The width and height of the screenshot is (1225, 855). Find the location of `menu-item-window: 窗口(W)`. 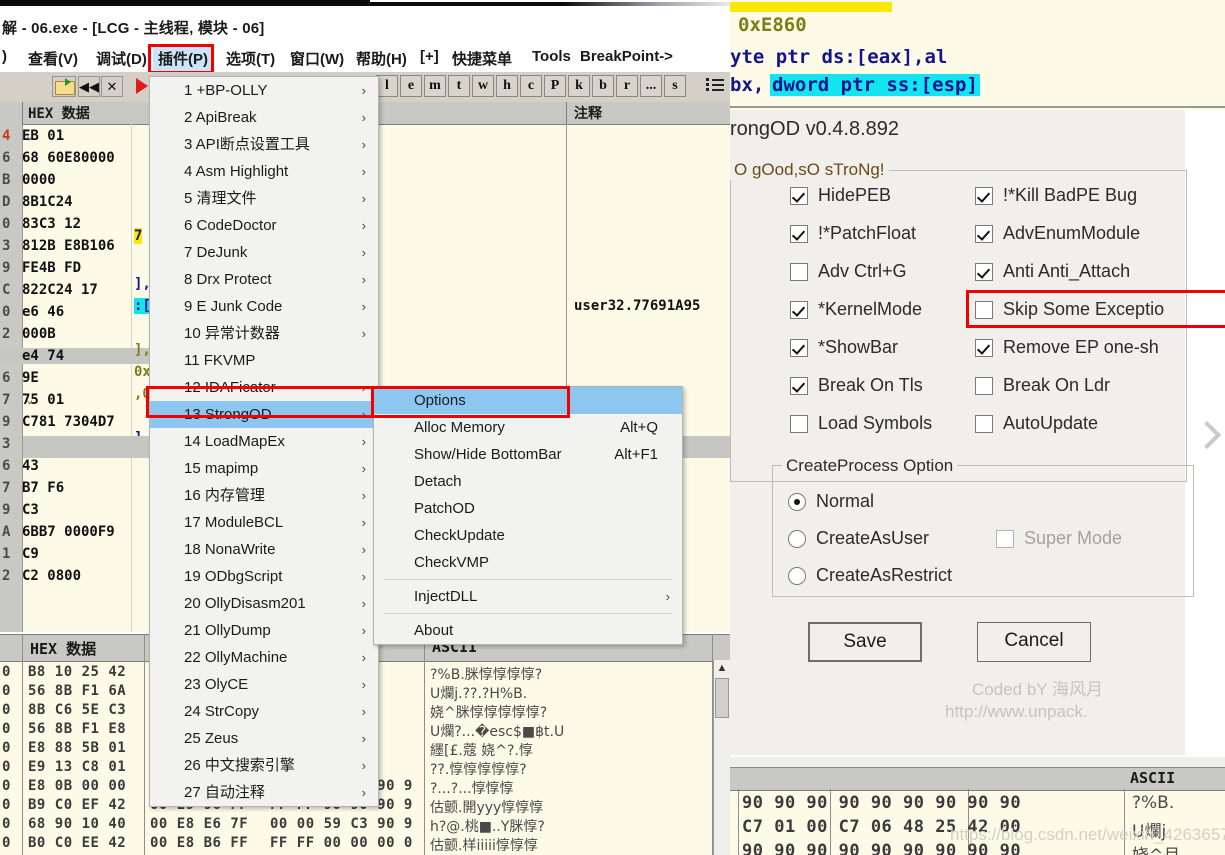

menu-item-window: 窗口(W) is located at coordinates (317, 58).